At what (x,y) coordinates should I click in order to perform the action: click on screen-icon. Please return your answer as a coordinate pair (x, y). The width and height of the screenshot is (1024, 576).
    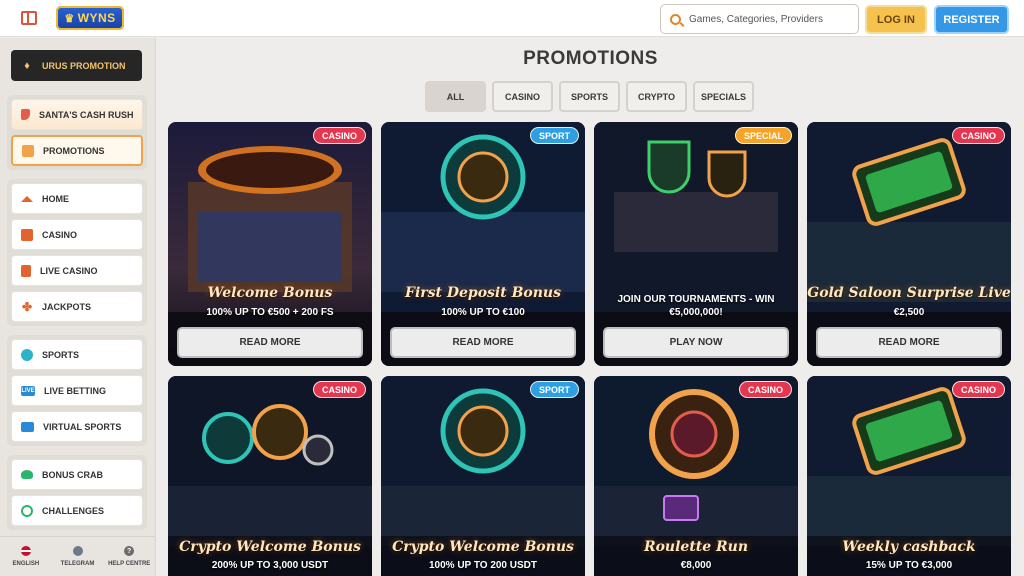
    Looking at the image, I should click on (27, 426).